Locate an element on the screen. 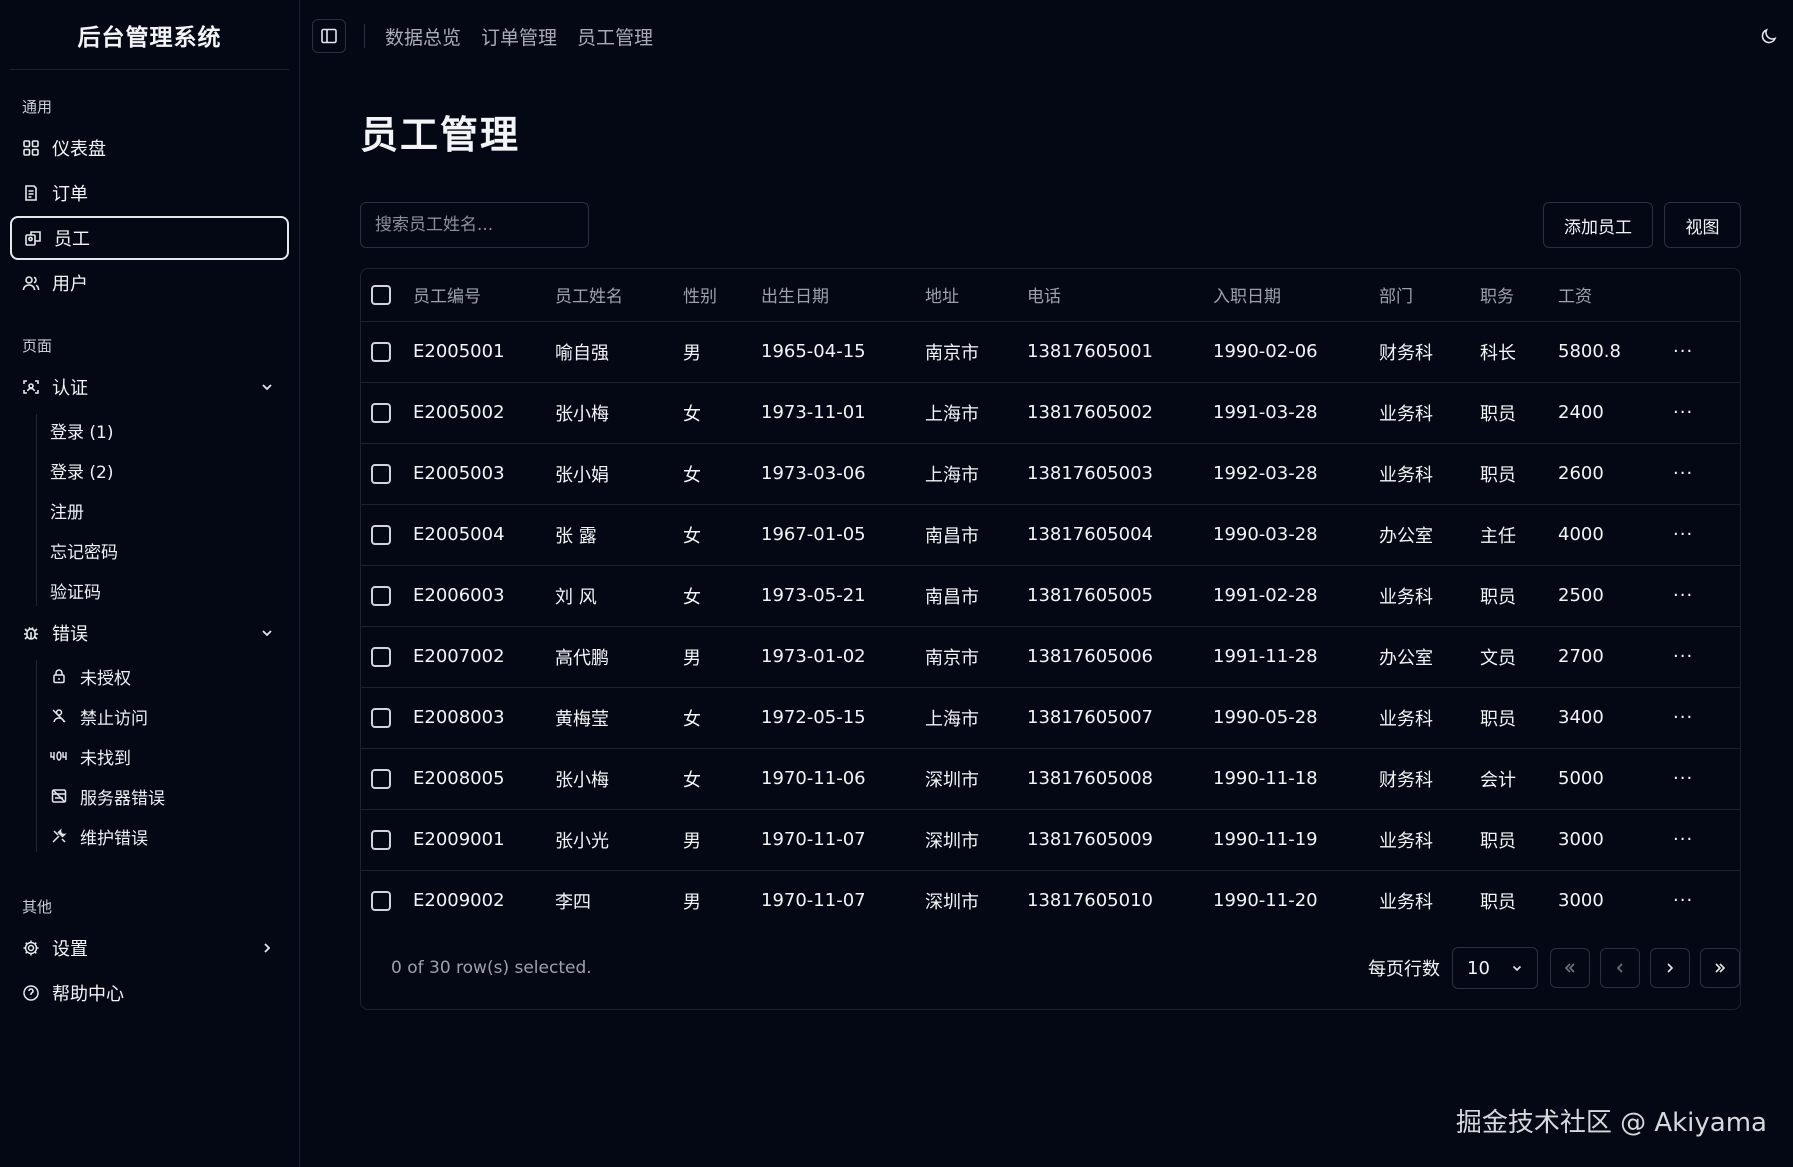  sidebar-item-label: 员工 is located at coordinates (72, 239).